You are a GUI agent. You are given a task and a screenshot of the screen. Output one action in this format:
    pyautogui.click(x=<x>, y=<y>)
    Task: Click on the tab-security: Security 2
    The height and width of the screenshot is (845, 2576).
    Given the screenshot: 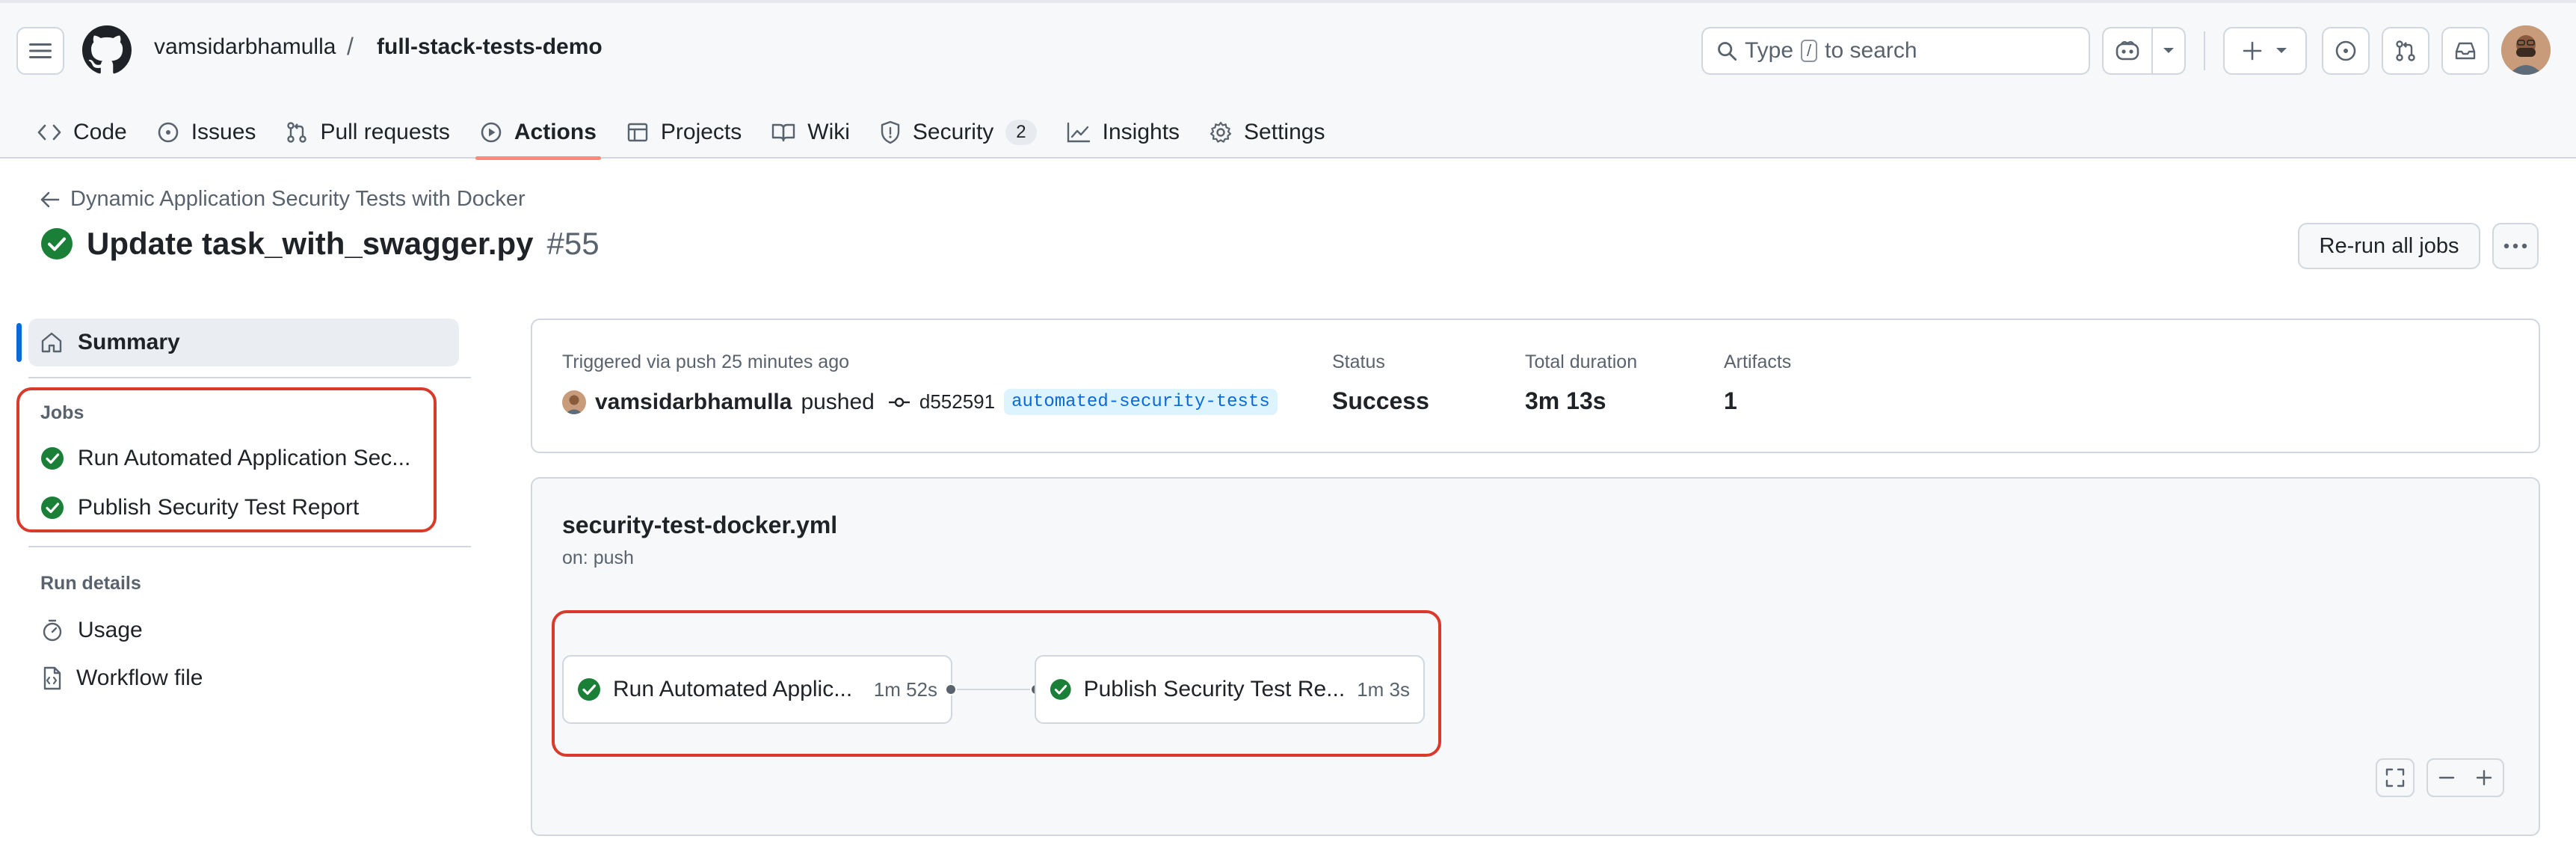 What is the action you would take?
    pyautogui.click(x=958, y=128)
    